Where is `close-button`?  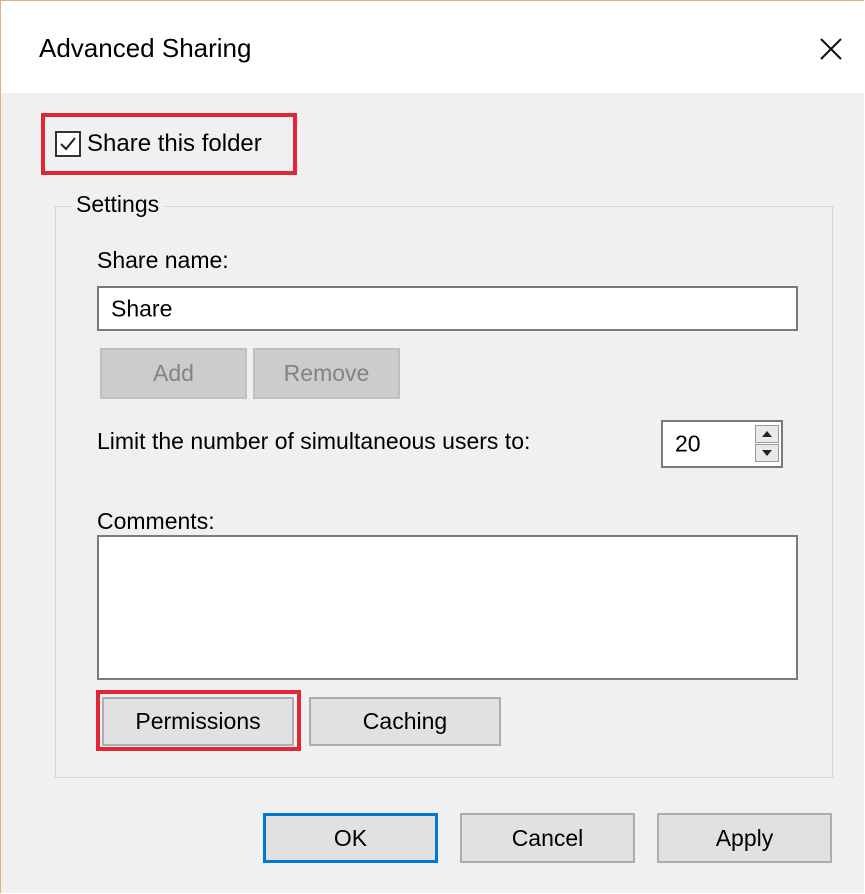
close-button is located at coordinates (831, 47).